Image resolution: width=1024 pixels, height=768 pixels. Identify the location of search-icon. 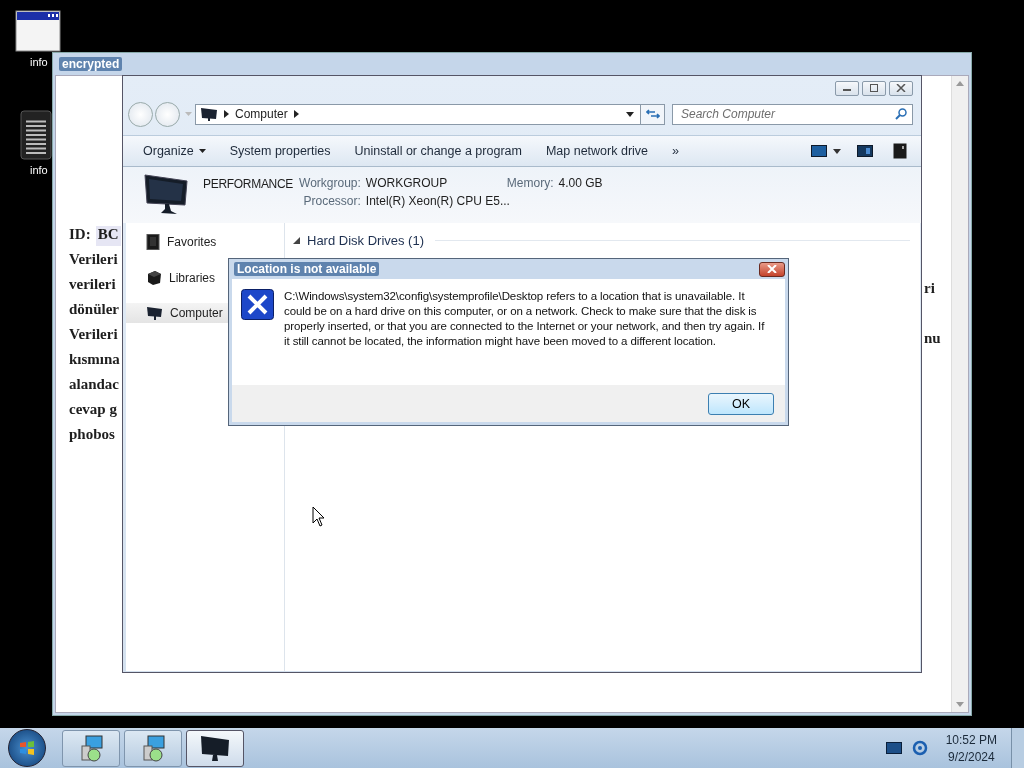
(901, 114).